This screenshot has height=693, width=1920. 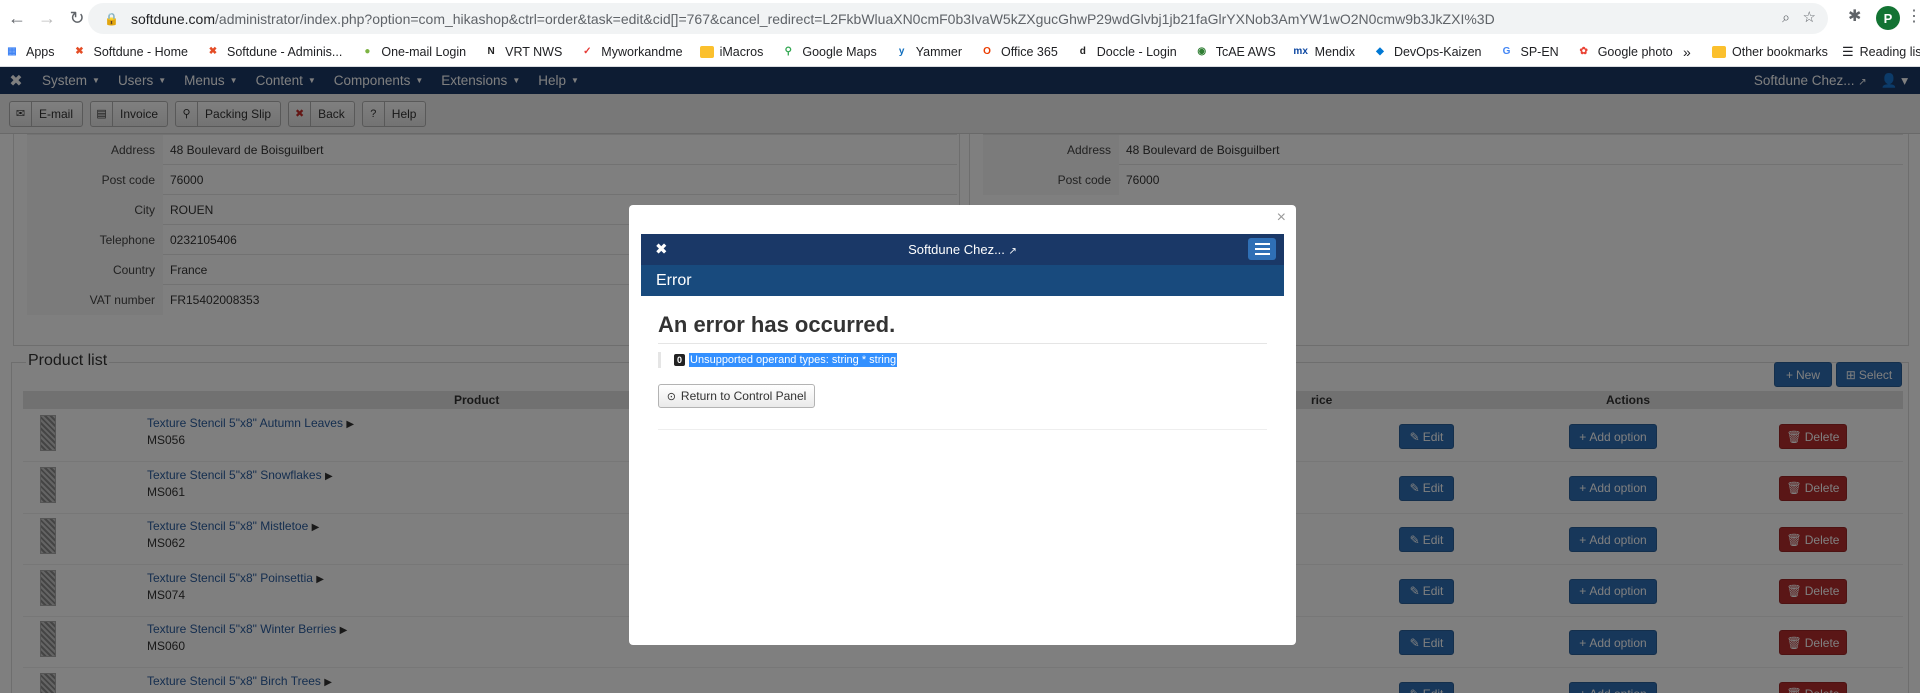 What do you see at coordinates (47, 19) in the screenshot?
I see `forward-arrow-icon: →` at bounding box center [47, 19].